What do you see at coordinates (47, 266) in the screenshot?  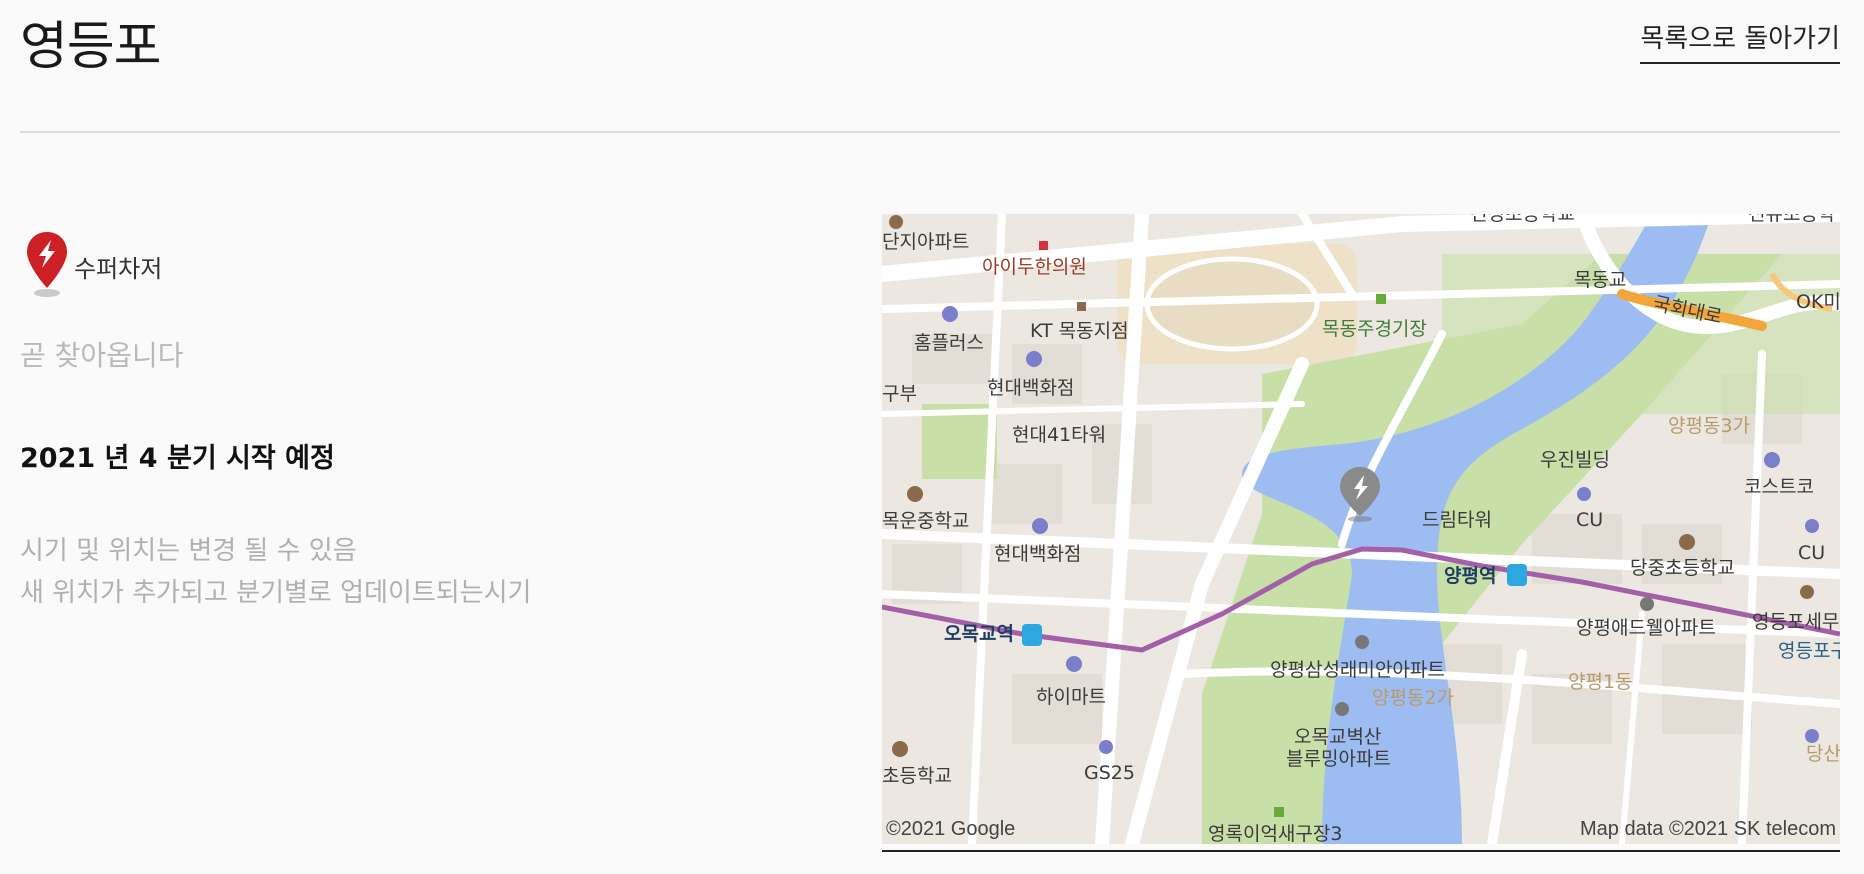 I see `supercharger-pin-icon` at bounding box center [47, 266].